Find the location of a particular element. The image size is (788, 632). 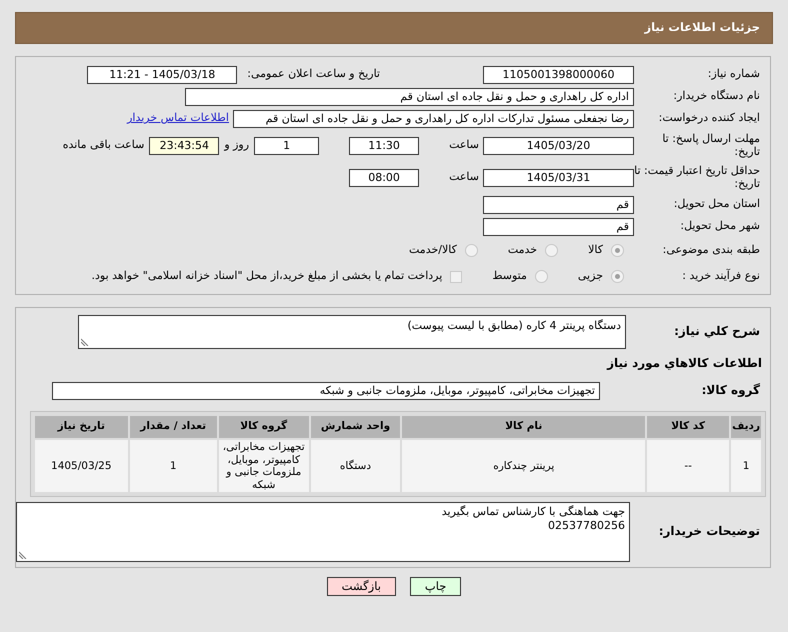

option-label: متوسط is located at coordinates (509, 276).